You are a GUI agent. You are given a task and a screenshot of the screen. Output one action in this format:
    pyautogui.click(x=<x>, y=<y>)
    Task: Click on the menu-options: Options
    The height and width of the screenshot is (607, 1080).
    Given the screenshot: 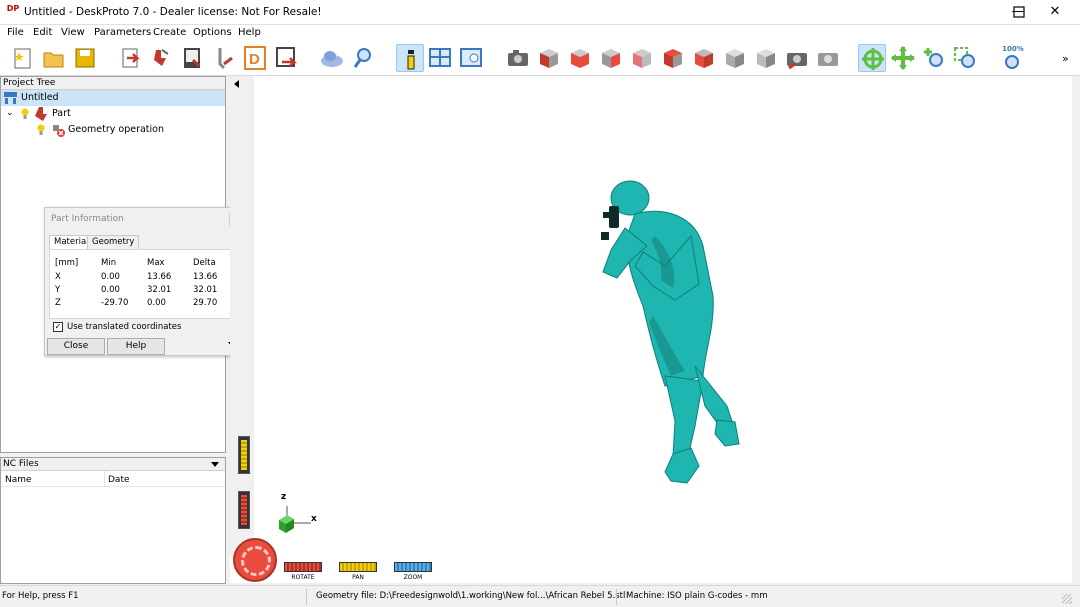 What is the action you would take?
    pyautogui.click(x=212, y=32)
    